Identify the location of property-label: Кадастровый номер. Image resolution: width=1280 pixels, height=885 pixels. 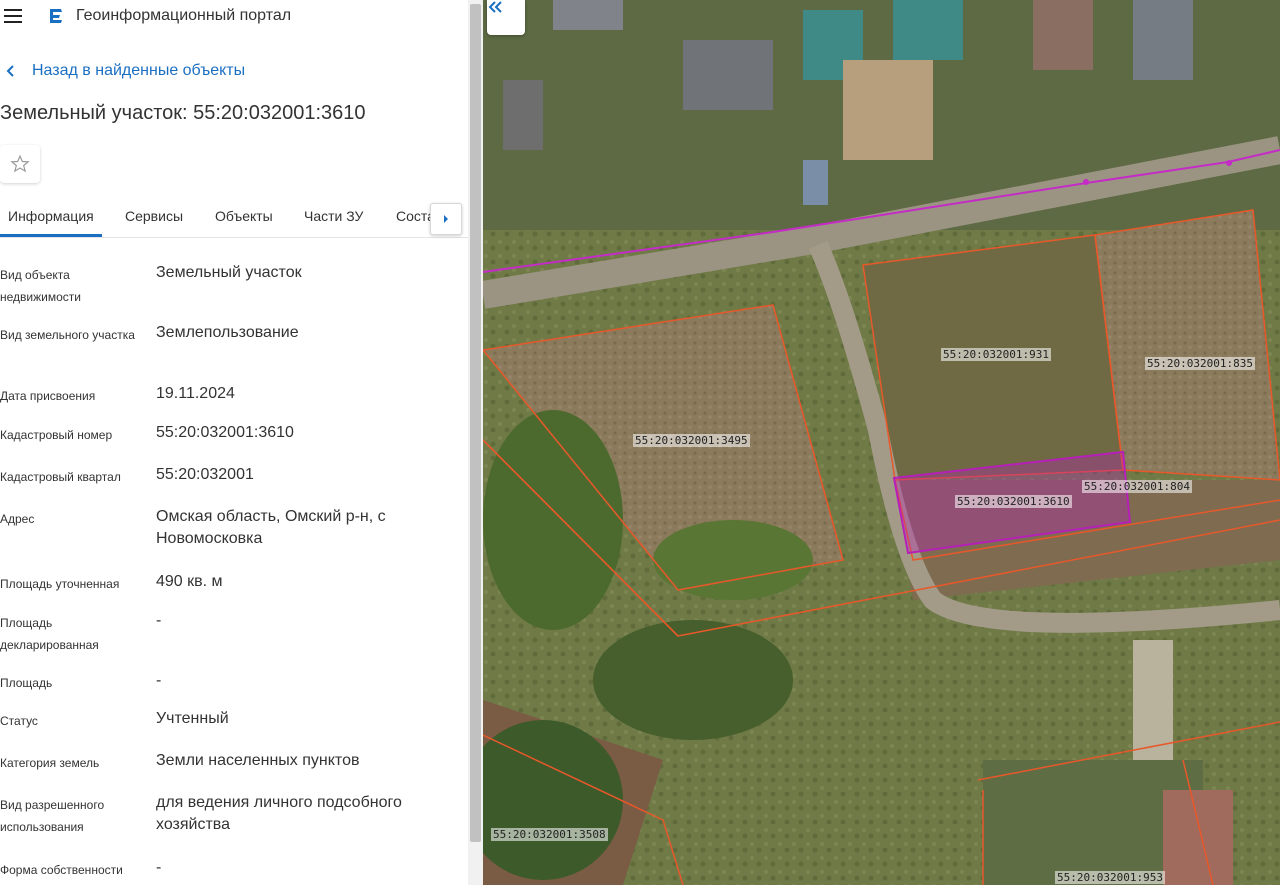
(56, 435).